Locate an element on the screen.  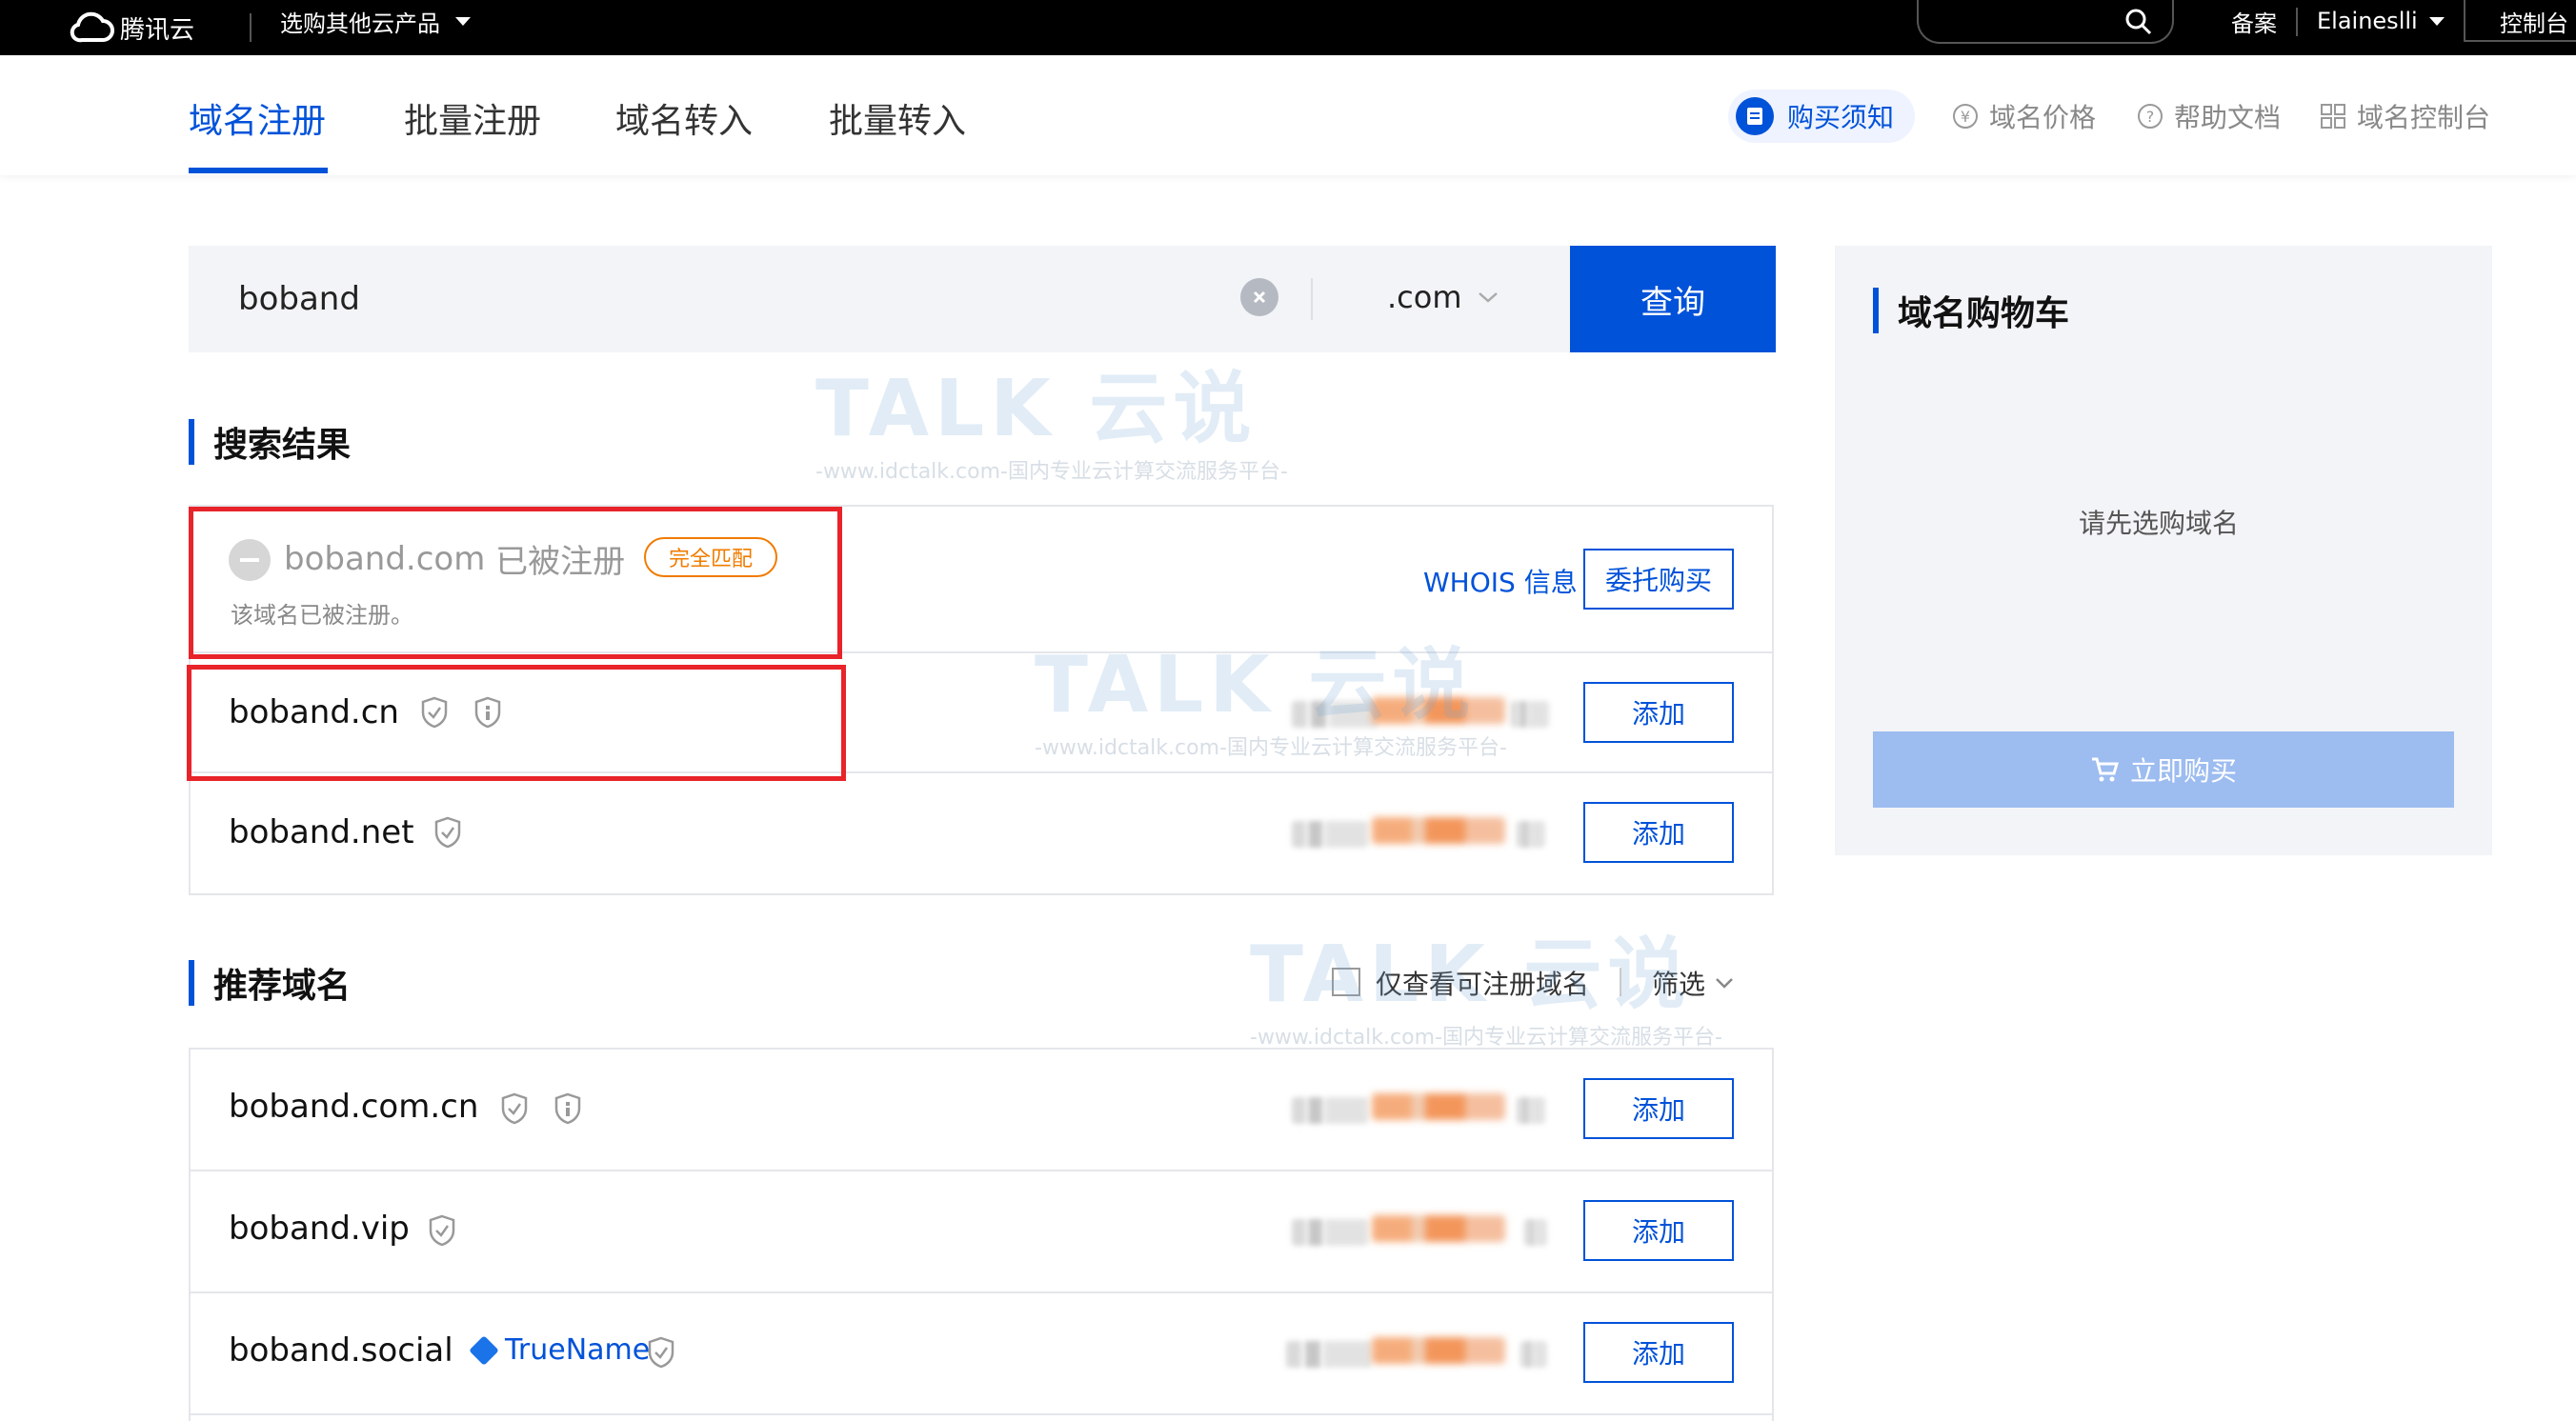
purchase-notice-button: 购买须知 is located at coordinates (1822, 116).